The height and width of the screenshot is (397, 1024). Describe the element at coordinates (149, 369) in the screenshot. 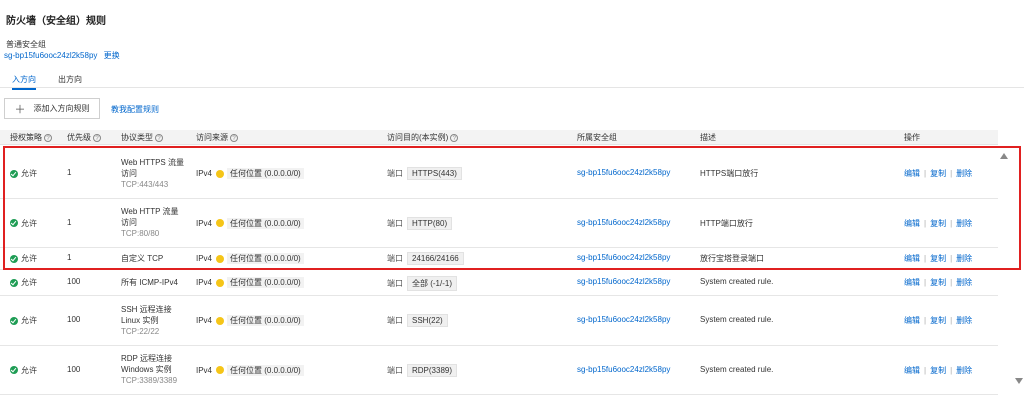

I see `protocol-cell: RDP 远程连接 Windows 实例 TCP:3389/3389` at that location.